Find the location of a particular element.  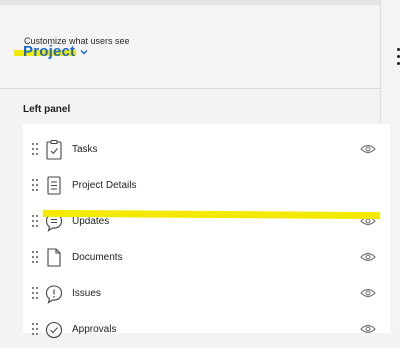

list-item-label: Updates is located at coordinates (91, 221).